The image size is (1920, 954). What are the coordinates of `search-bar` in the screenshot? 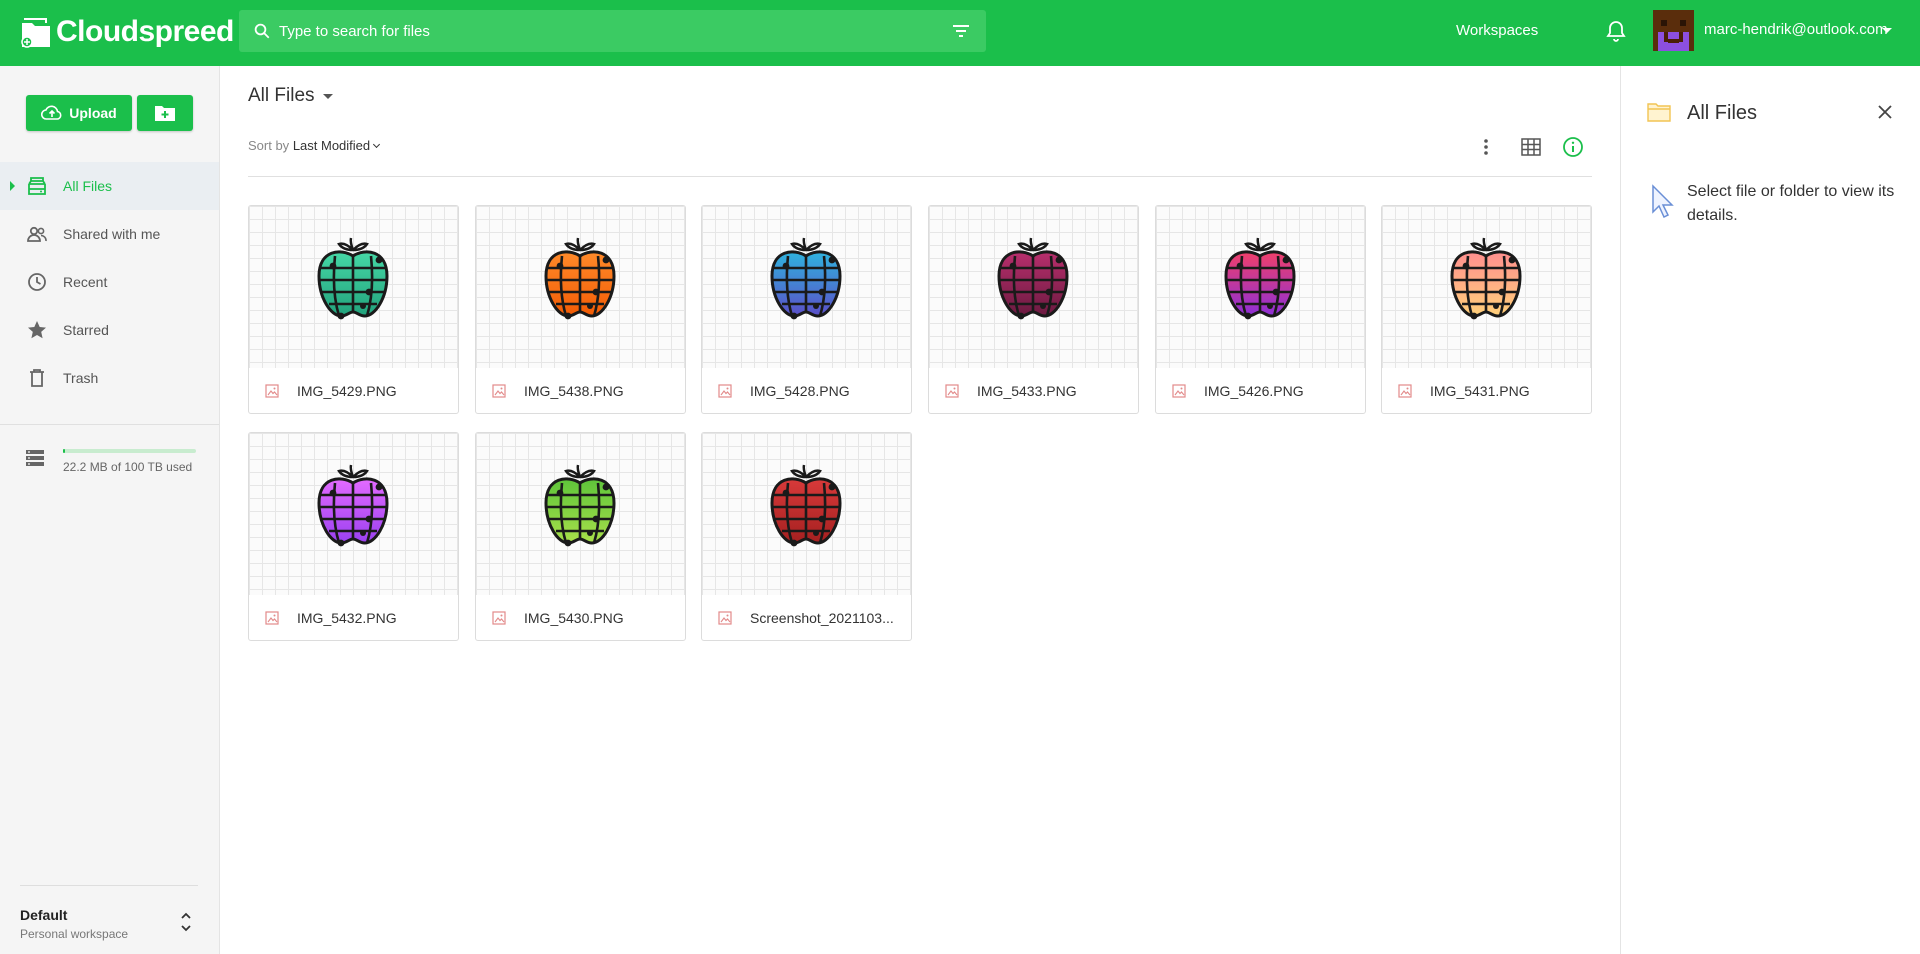 It's located at (612, 31).